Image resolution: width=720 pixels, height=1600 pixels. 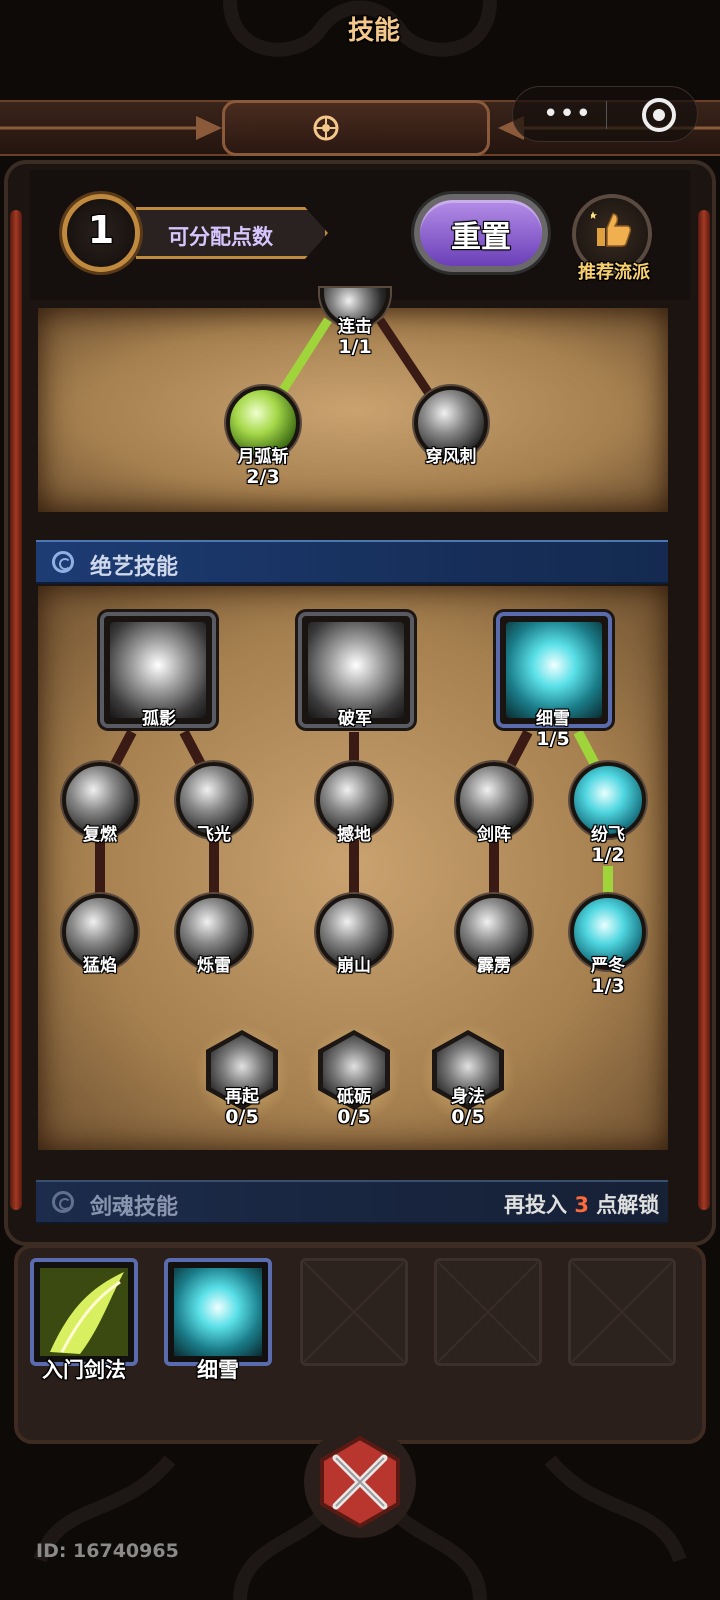 I want to click on passive-name: 身法, so click(x=468, y=1097).